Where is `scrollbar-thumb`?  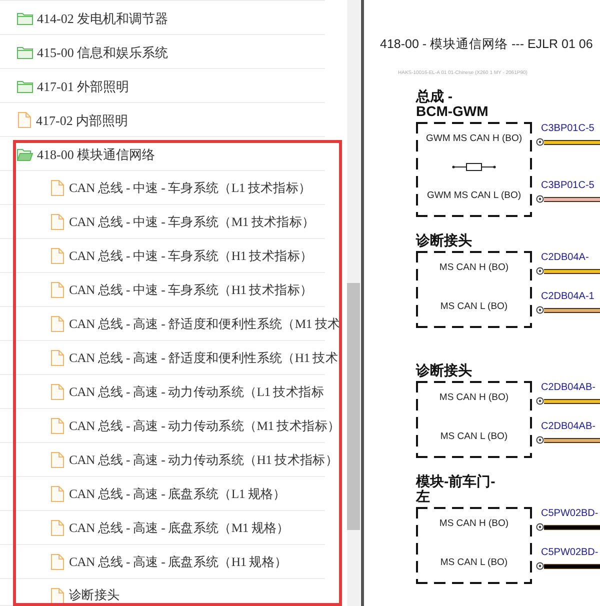 scrollbar-thumb is located at coordinates (353, 406).